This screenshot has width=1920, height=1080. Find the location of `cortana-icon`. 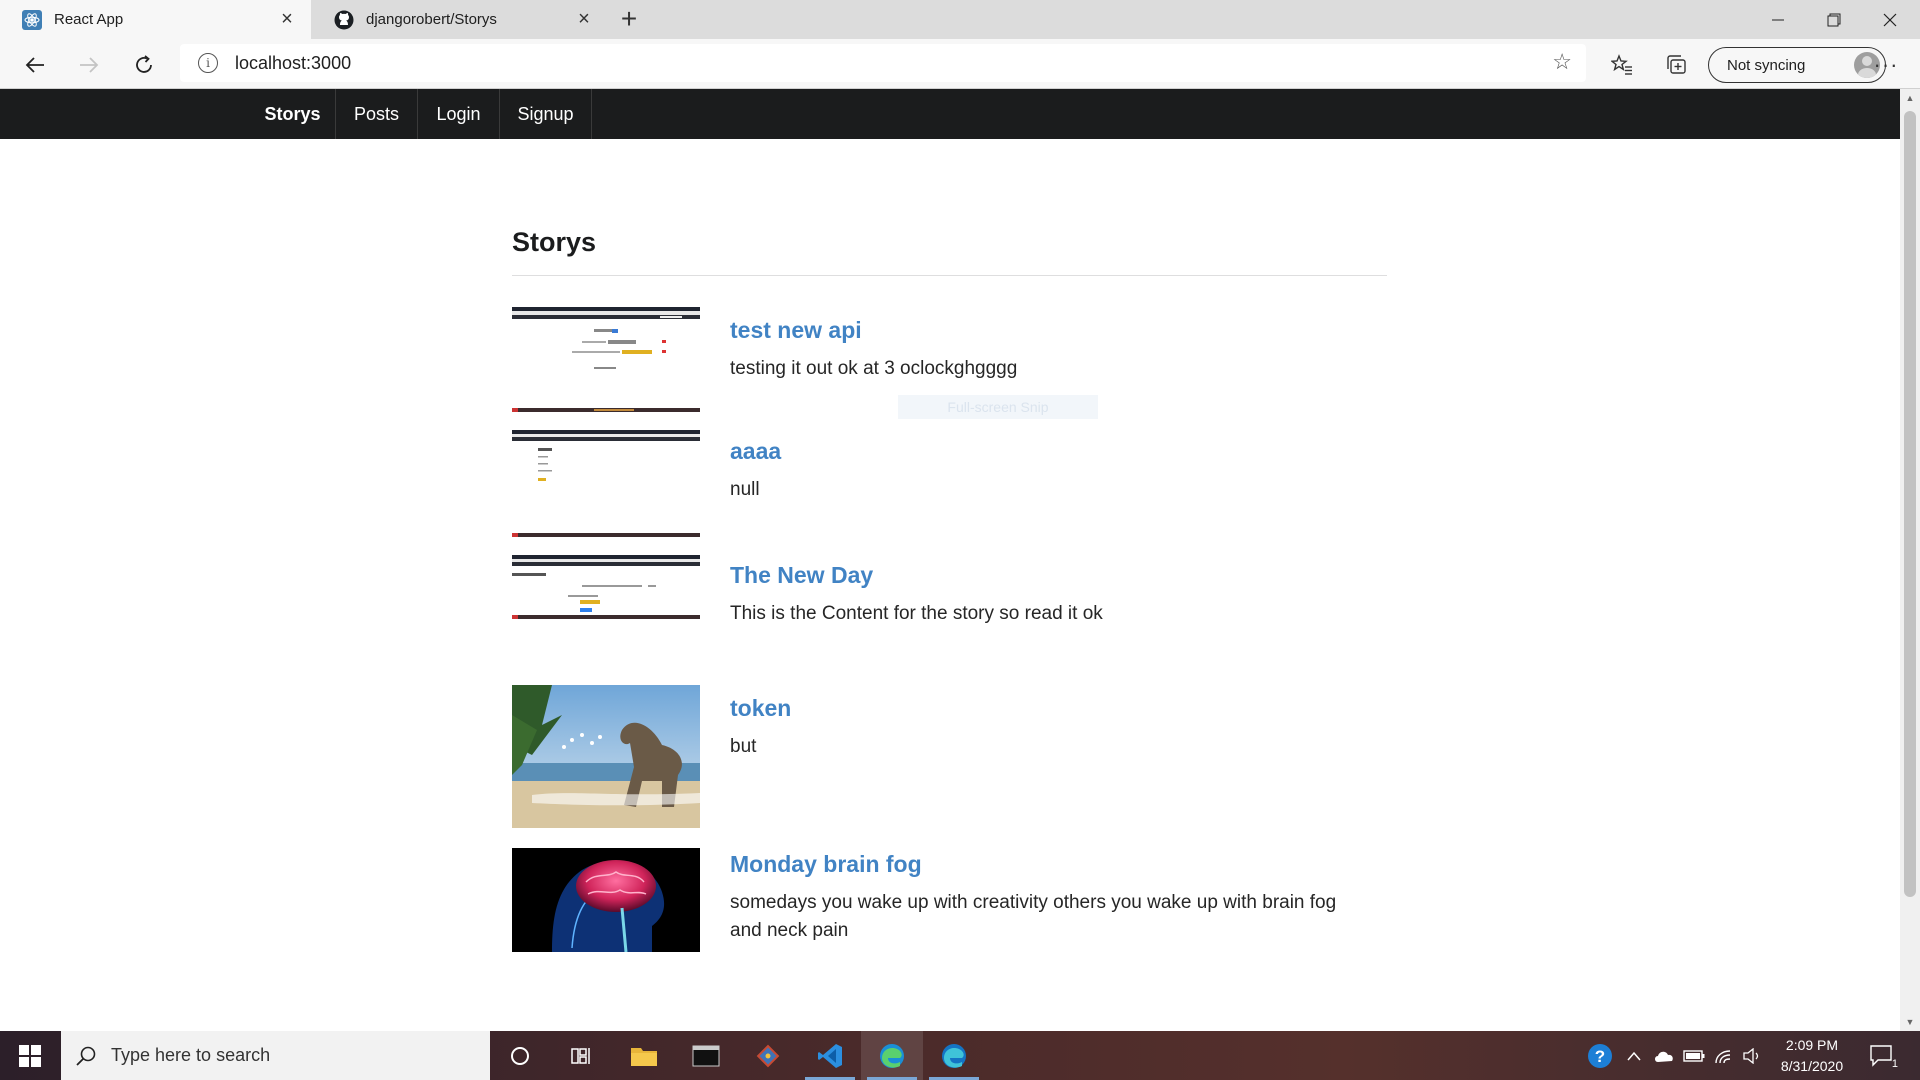

cortana-icon is located at coordinates (520, 1055).